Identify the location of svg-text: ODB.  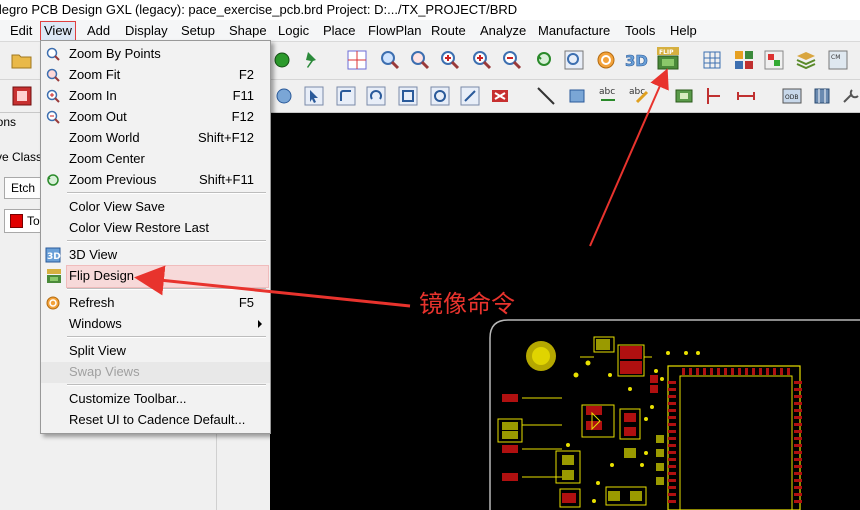
(791, 97).